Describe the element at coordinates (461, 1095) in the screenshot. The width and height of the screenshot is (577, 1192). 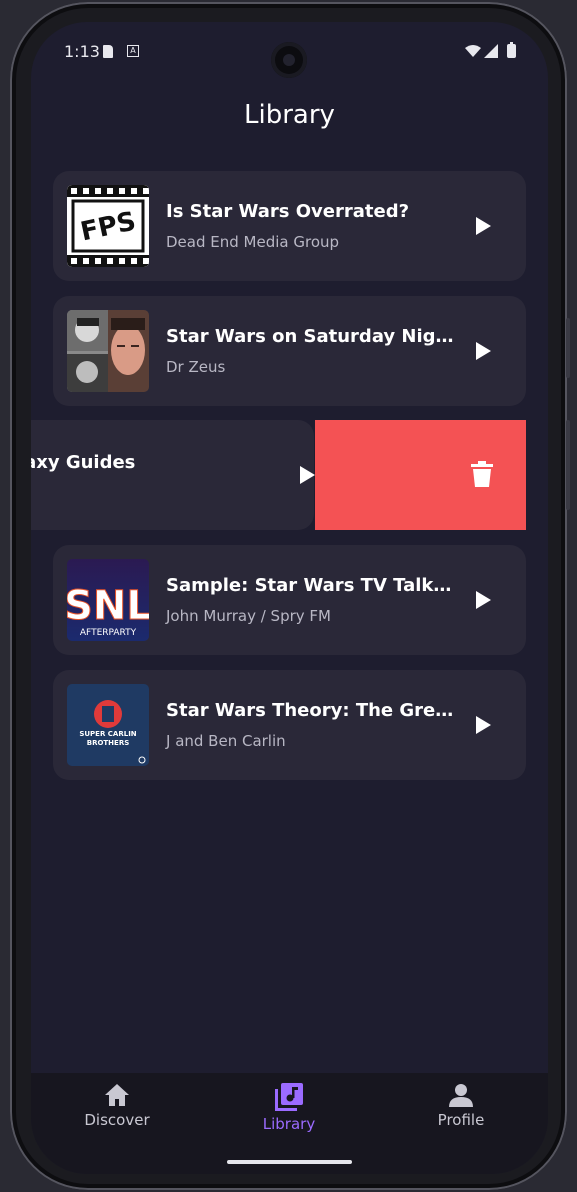
I see `person-icon` at that location.